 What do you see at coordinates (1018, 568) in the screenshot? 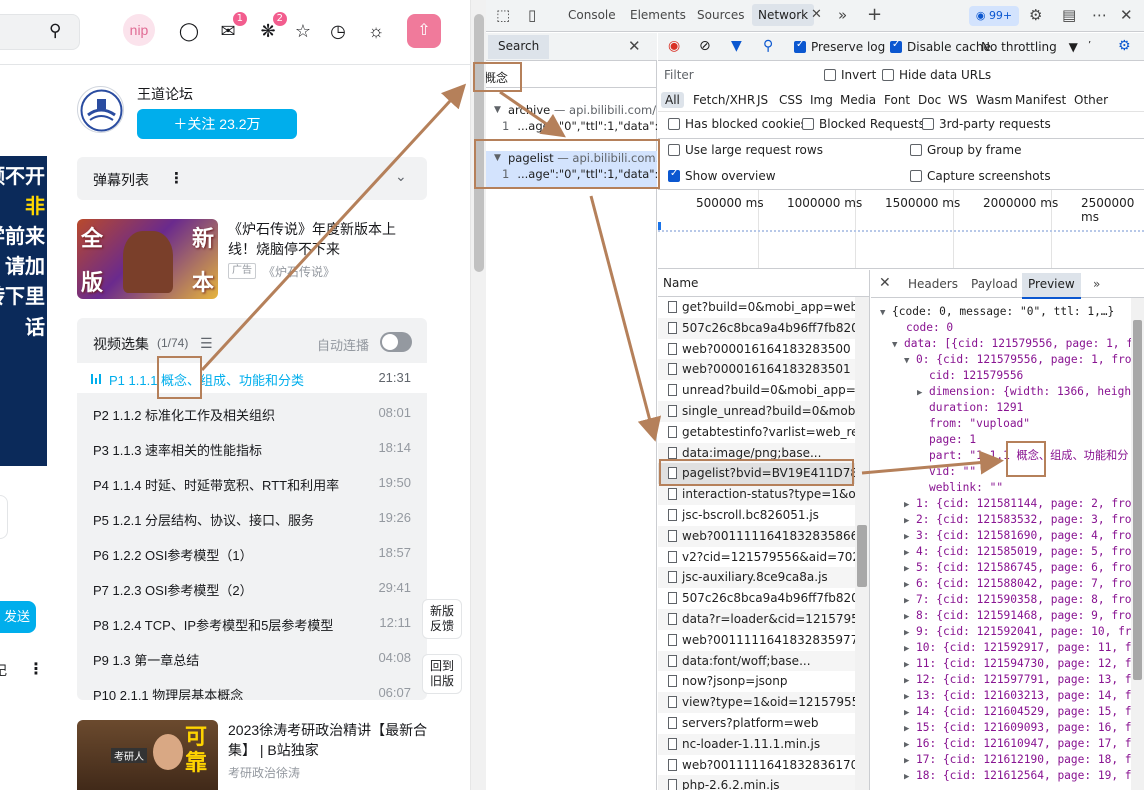
I see `json-array-item: ▶ 5: {cid: 121586745, page: 6, fro` at bounding box center [1018, 568].